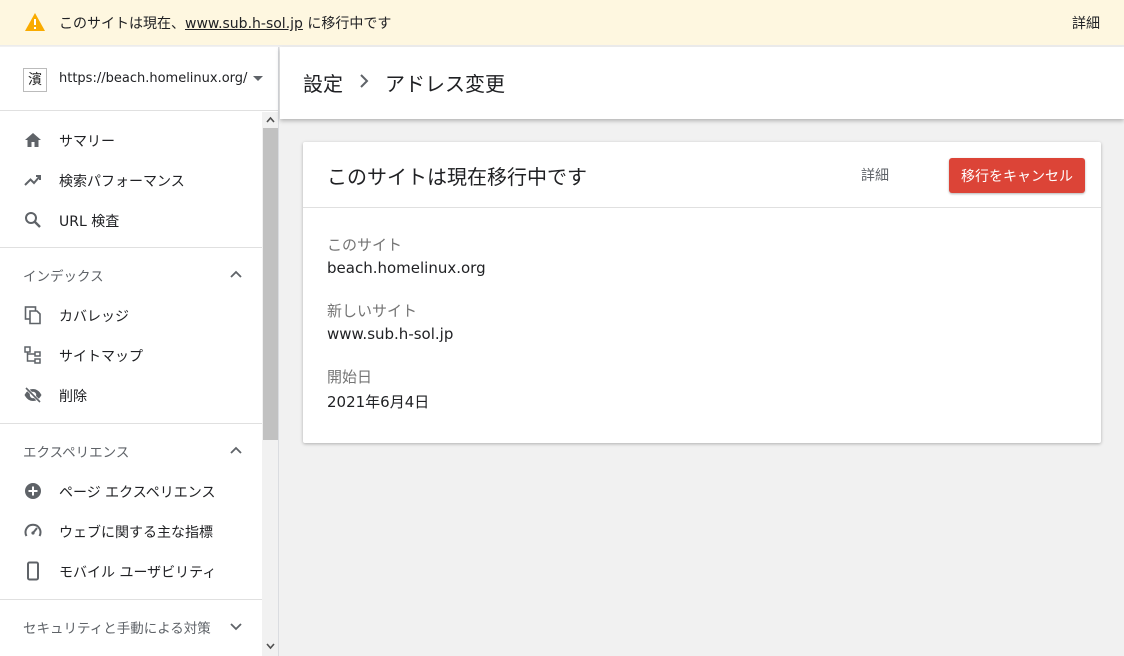 Image resolution: width=1124 pixels, height=656 pixels. What do you see at coordinates (33, 530) in the screenshot?
I see `speedometer-icon` at bounding box center [33, 530].